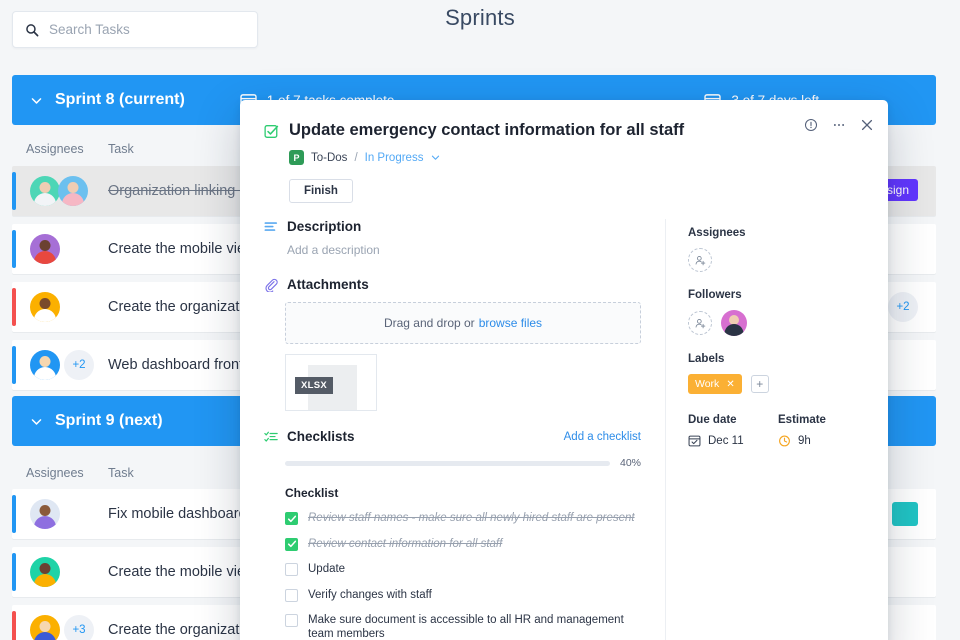  What do you see at coordinates (811, 125) in the screenshot?
I see `info-icon` at bounding box center [811, 125].